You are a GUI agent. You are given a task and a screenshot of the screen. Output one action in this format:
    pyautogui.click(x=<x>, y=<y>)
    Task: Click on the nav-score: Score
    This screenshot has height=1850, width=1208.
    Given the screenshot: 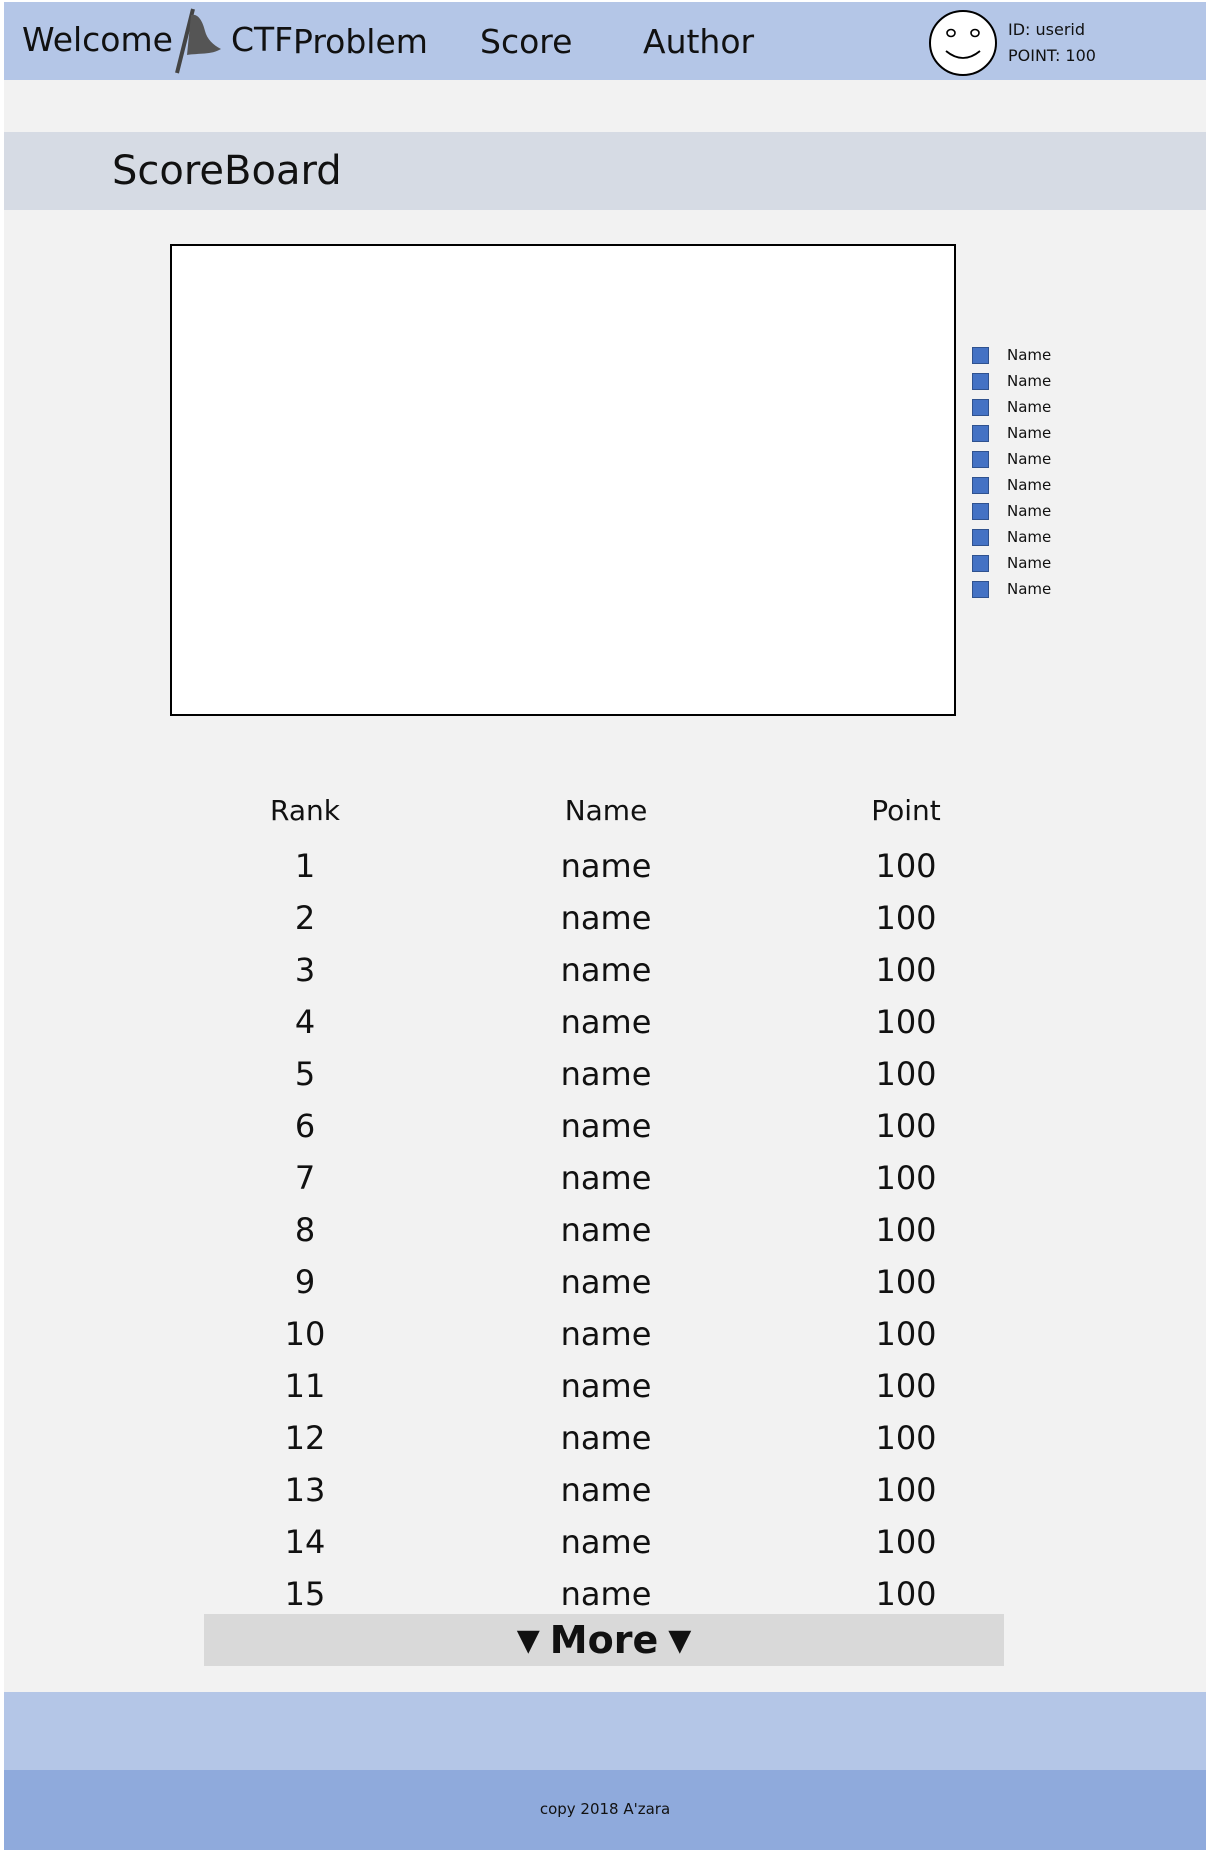 What is the action you would take?
    pyautogui.click(x=526, y=41)
    